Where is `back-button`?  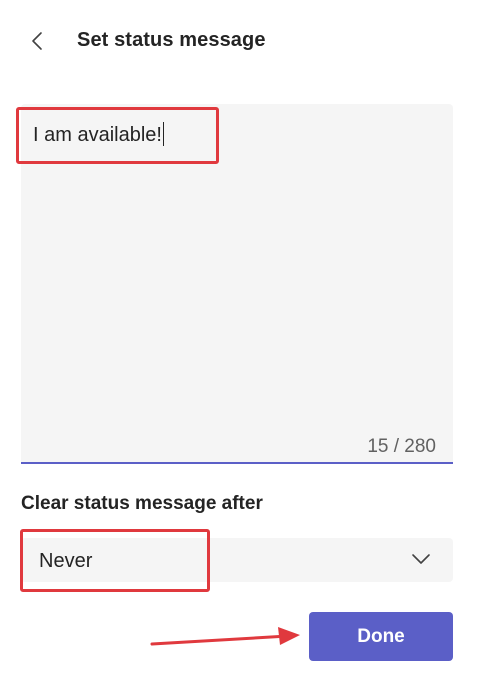 back-button is located at coordinates (37, 41).